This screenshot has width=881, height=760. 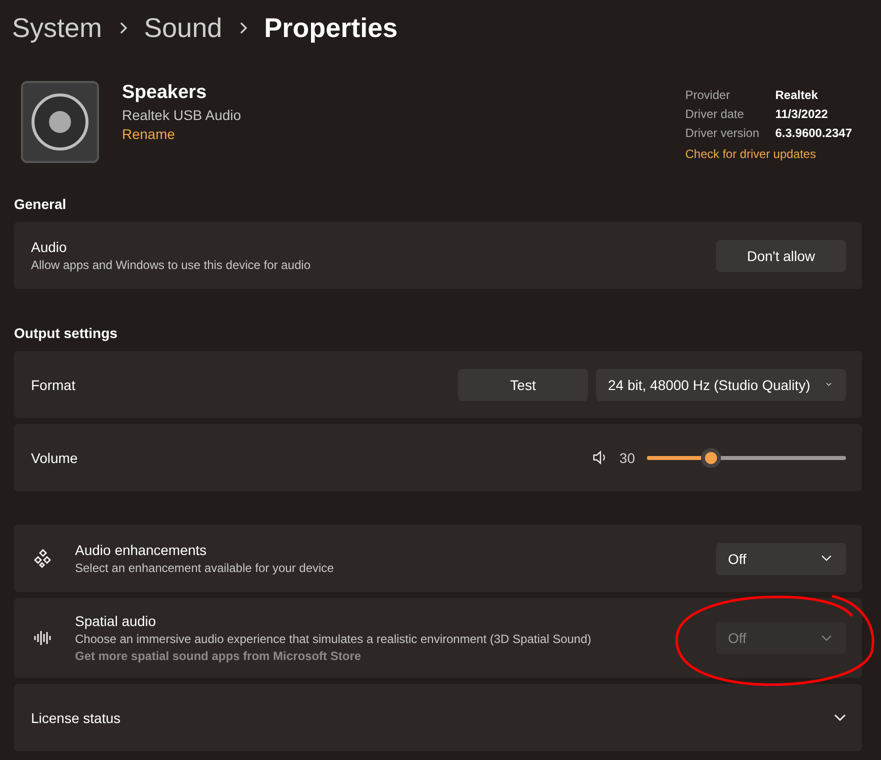 What do you see at coordinates (66, 333) in the screenshot?
I see `section-heading: Output settings` at bounding box center [66, 333].